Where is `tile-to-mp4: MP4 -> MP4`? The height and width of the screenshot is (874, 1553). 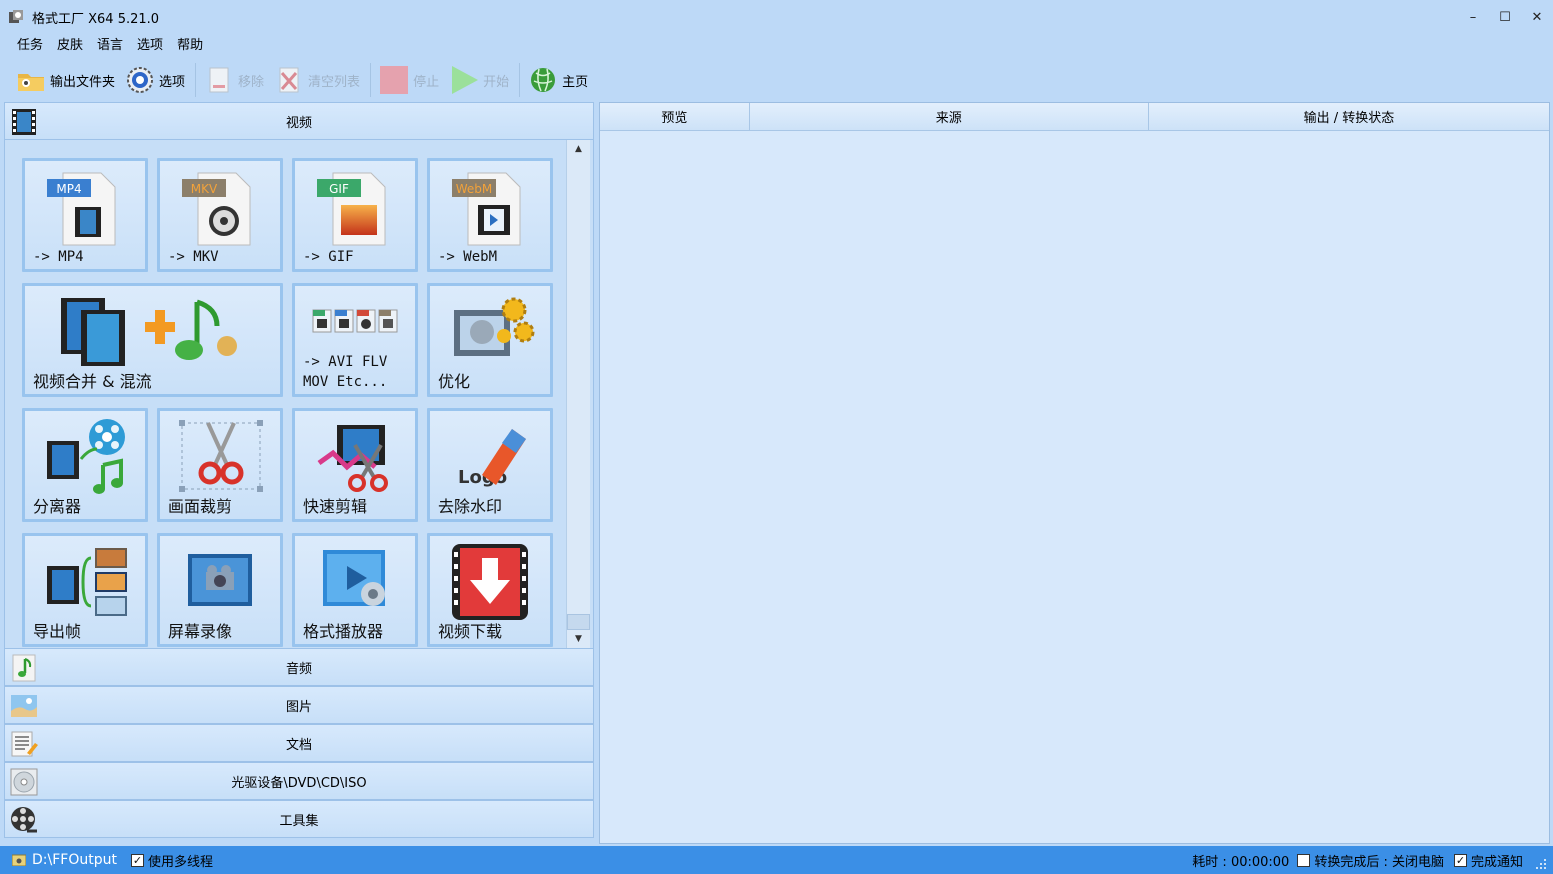 tile-to-mp4: MP4 -> MP4 is located at coordinates (85, 215).